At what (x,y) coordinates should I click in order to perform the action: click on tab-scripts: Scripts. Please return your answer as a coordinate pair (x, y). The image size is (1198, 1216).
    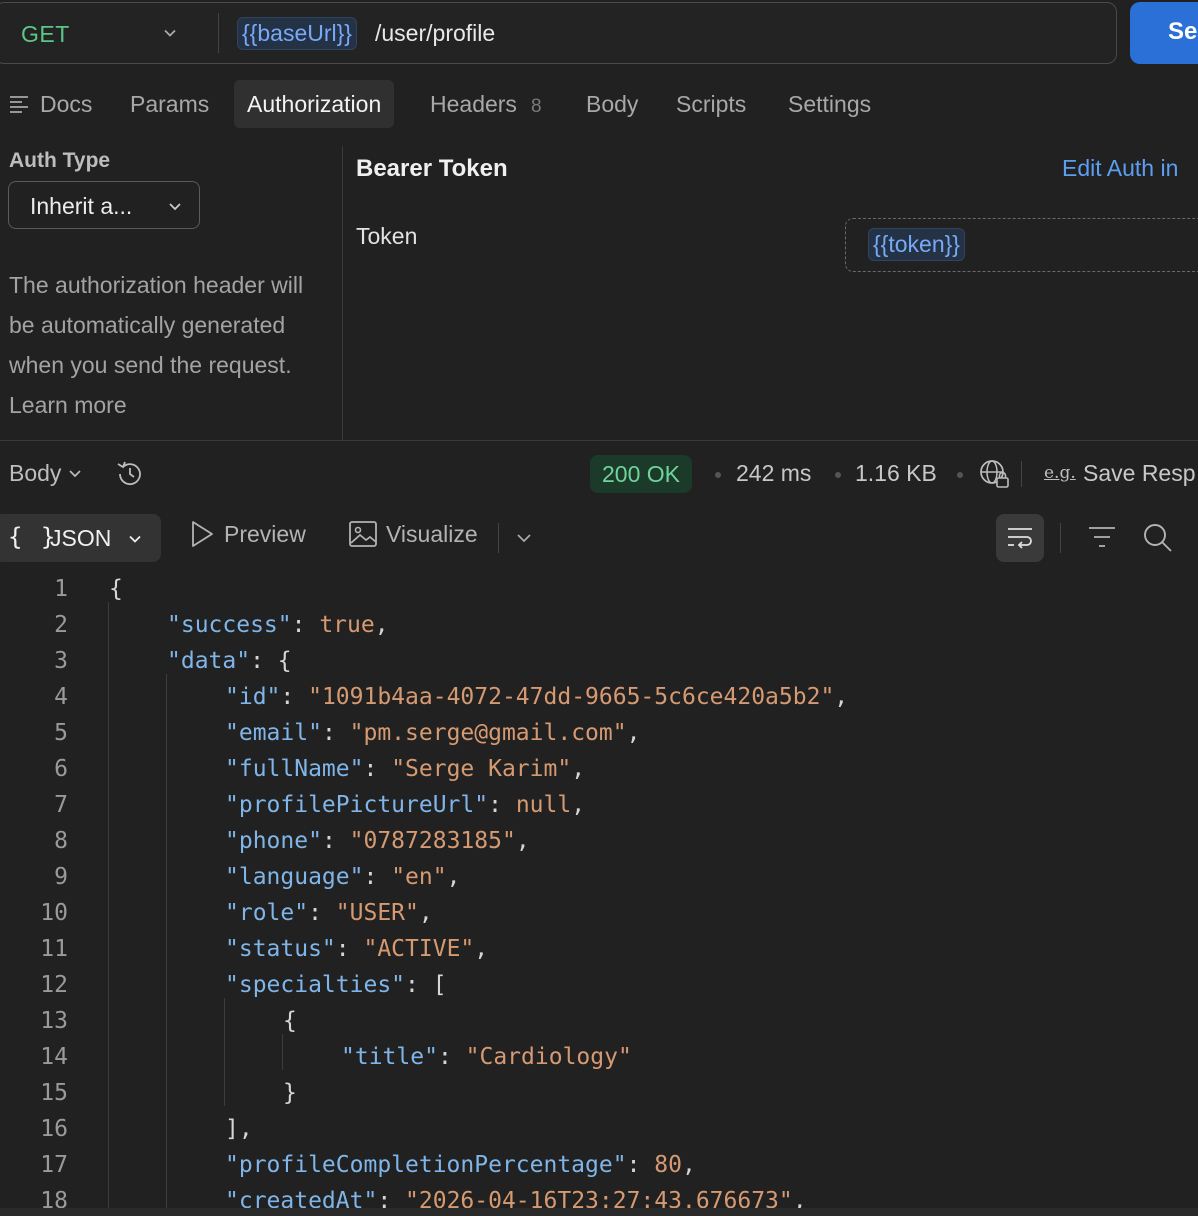
    Looking at the image, I should click on (711, 104).